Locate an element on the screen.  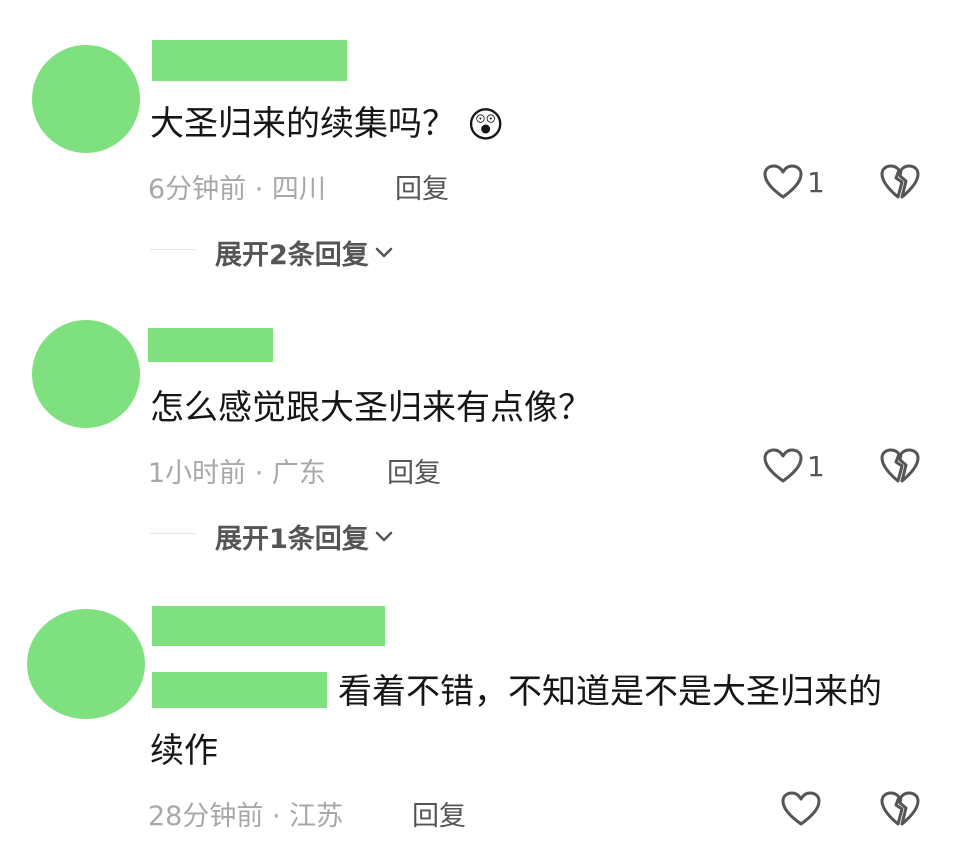
expand-replies-label: 展开2条回复 is located at coordinates (292, 255).